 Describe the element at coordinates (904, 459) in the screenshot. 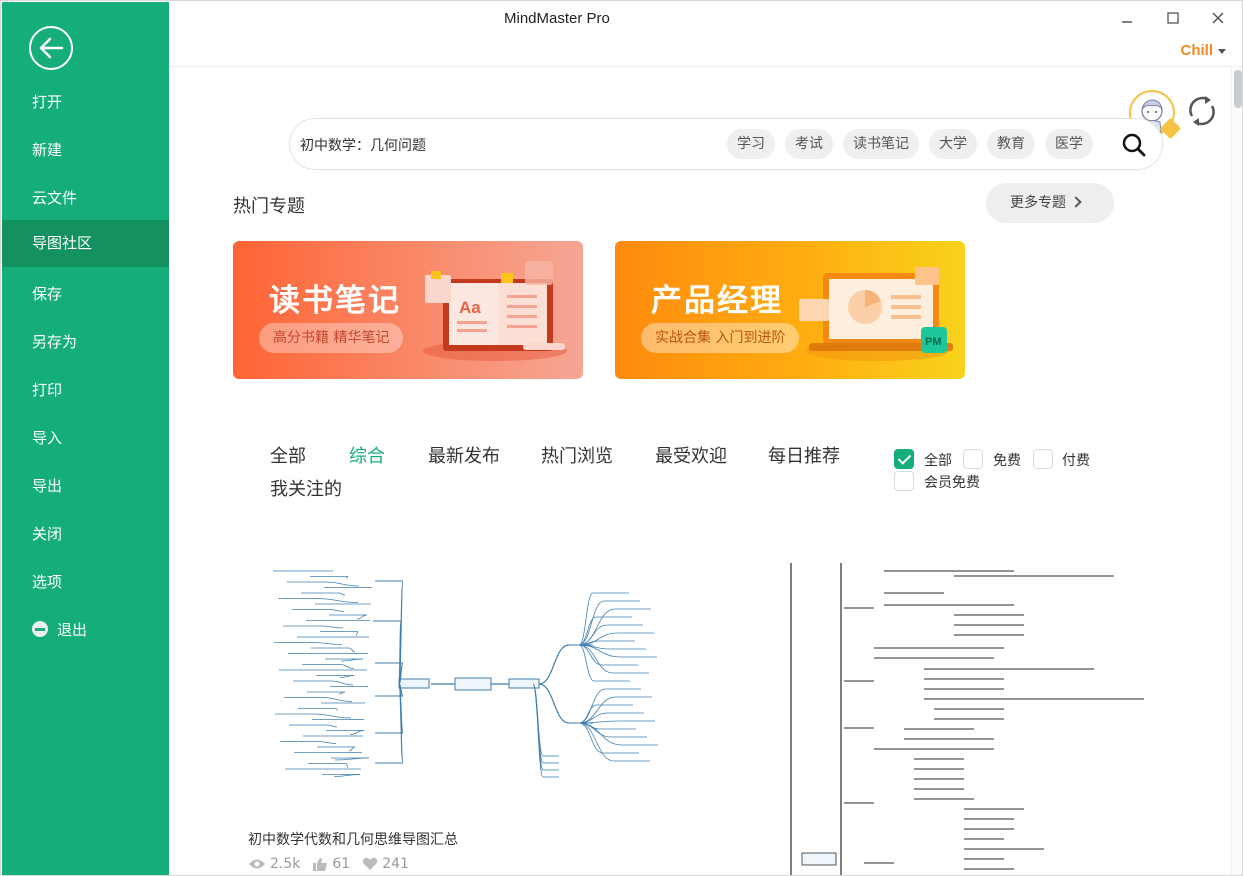

I see `checkbox-price-all` at that location.